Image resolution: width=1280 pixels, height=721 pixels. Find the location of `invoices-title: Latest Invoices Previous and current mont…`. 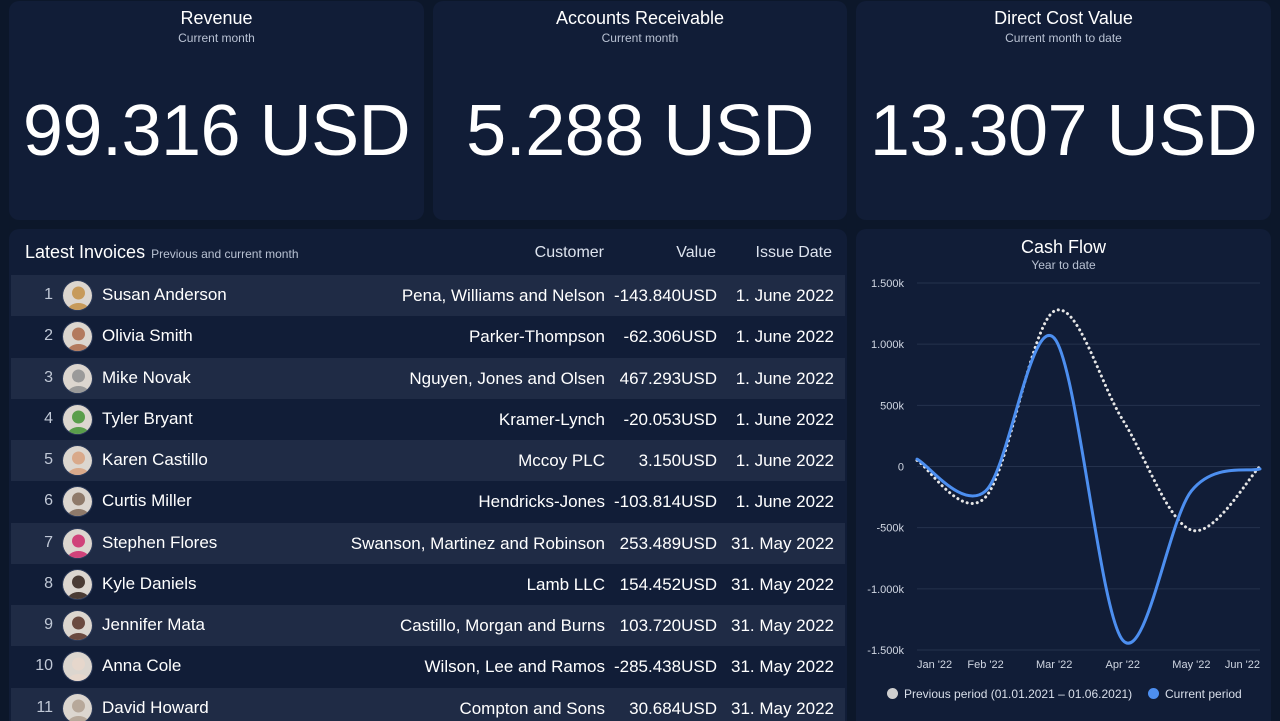

invoices-title: Latest Invoices Previous and current mont… is located at coordinates (162, 252).